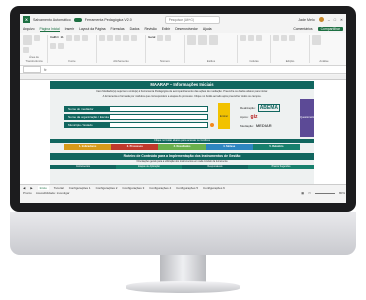 This screenshot has height=300, width=366. What do you see at coordinates (224, 116) in the screenshot?
I see `enter-button: Entrar` at bounding box center [224, 116].